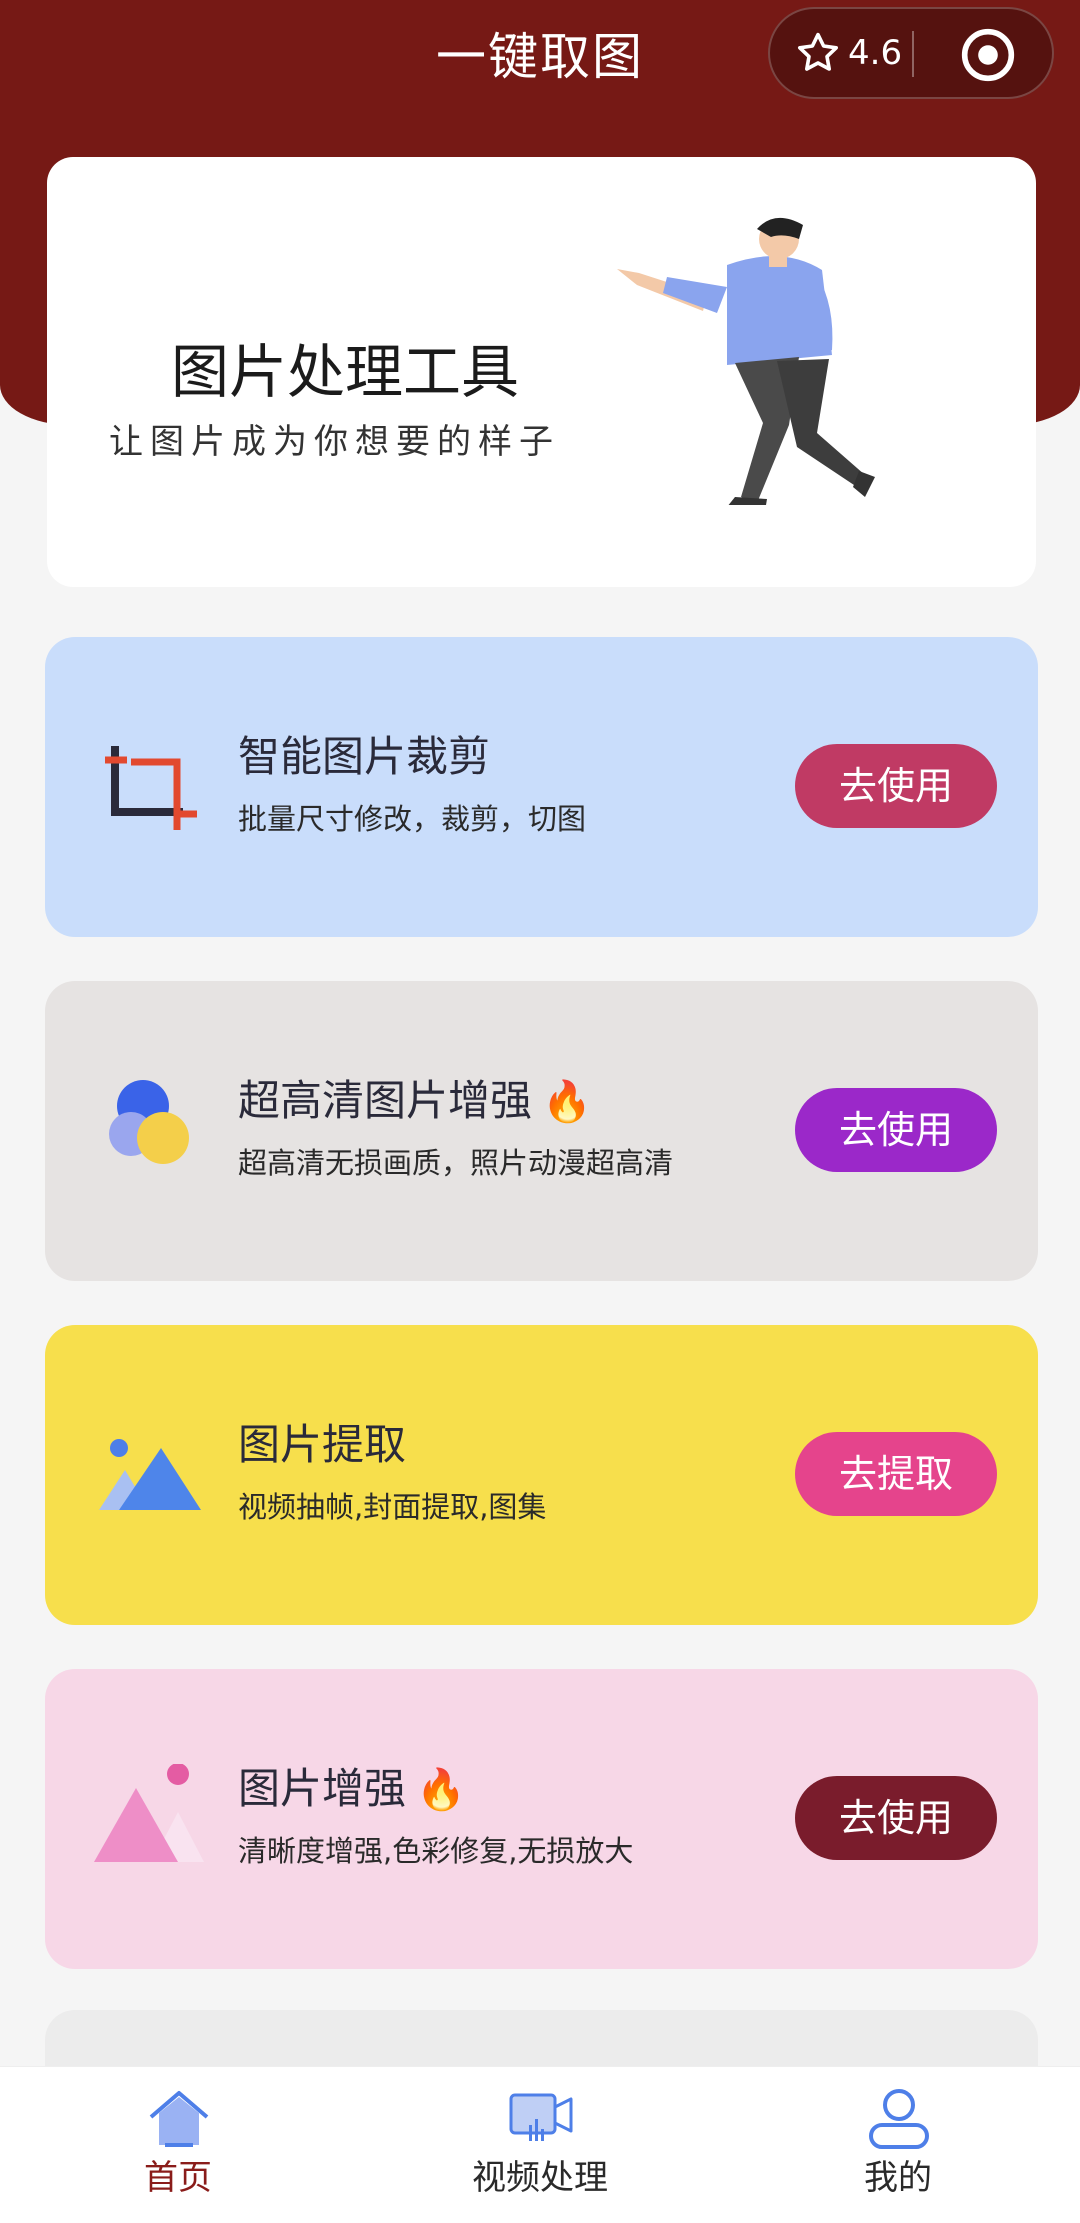 The height and width of the screenshot is (2223, 1080). What do you see at coordinates (364, 756) in the screenshot?
I see `card-title: 智能图片裁剪` at bounding box center [364, 756].